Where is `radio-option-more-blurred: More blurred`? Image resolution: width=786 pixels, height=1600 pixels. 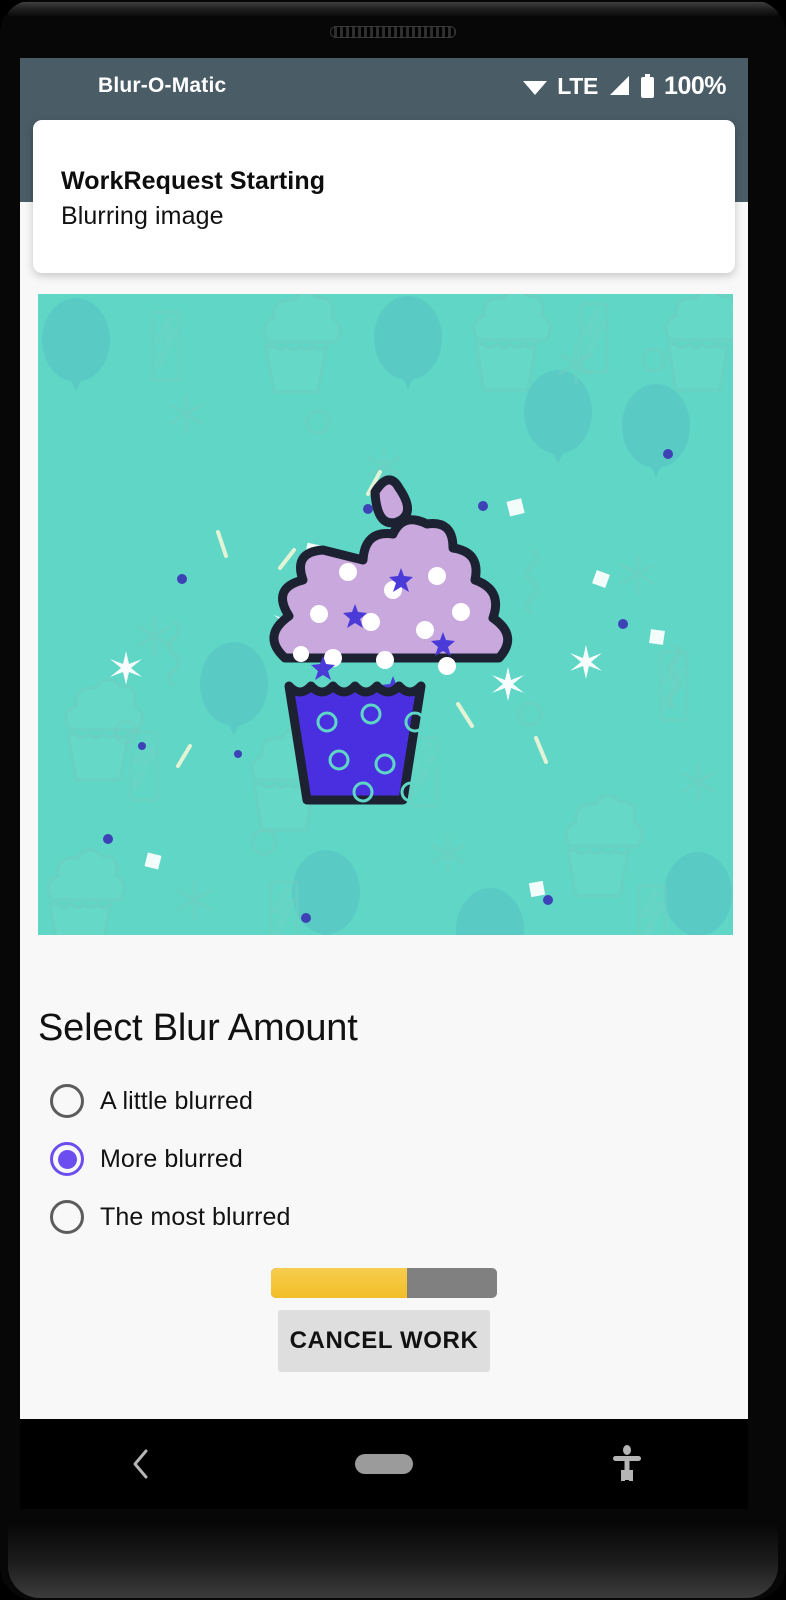 radio-option-more-blurred: More blurred is located at coordinates (146, 1159).